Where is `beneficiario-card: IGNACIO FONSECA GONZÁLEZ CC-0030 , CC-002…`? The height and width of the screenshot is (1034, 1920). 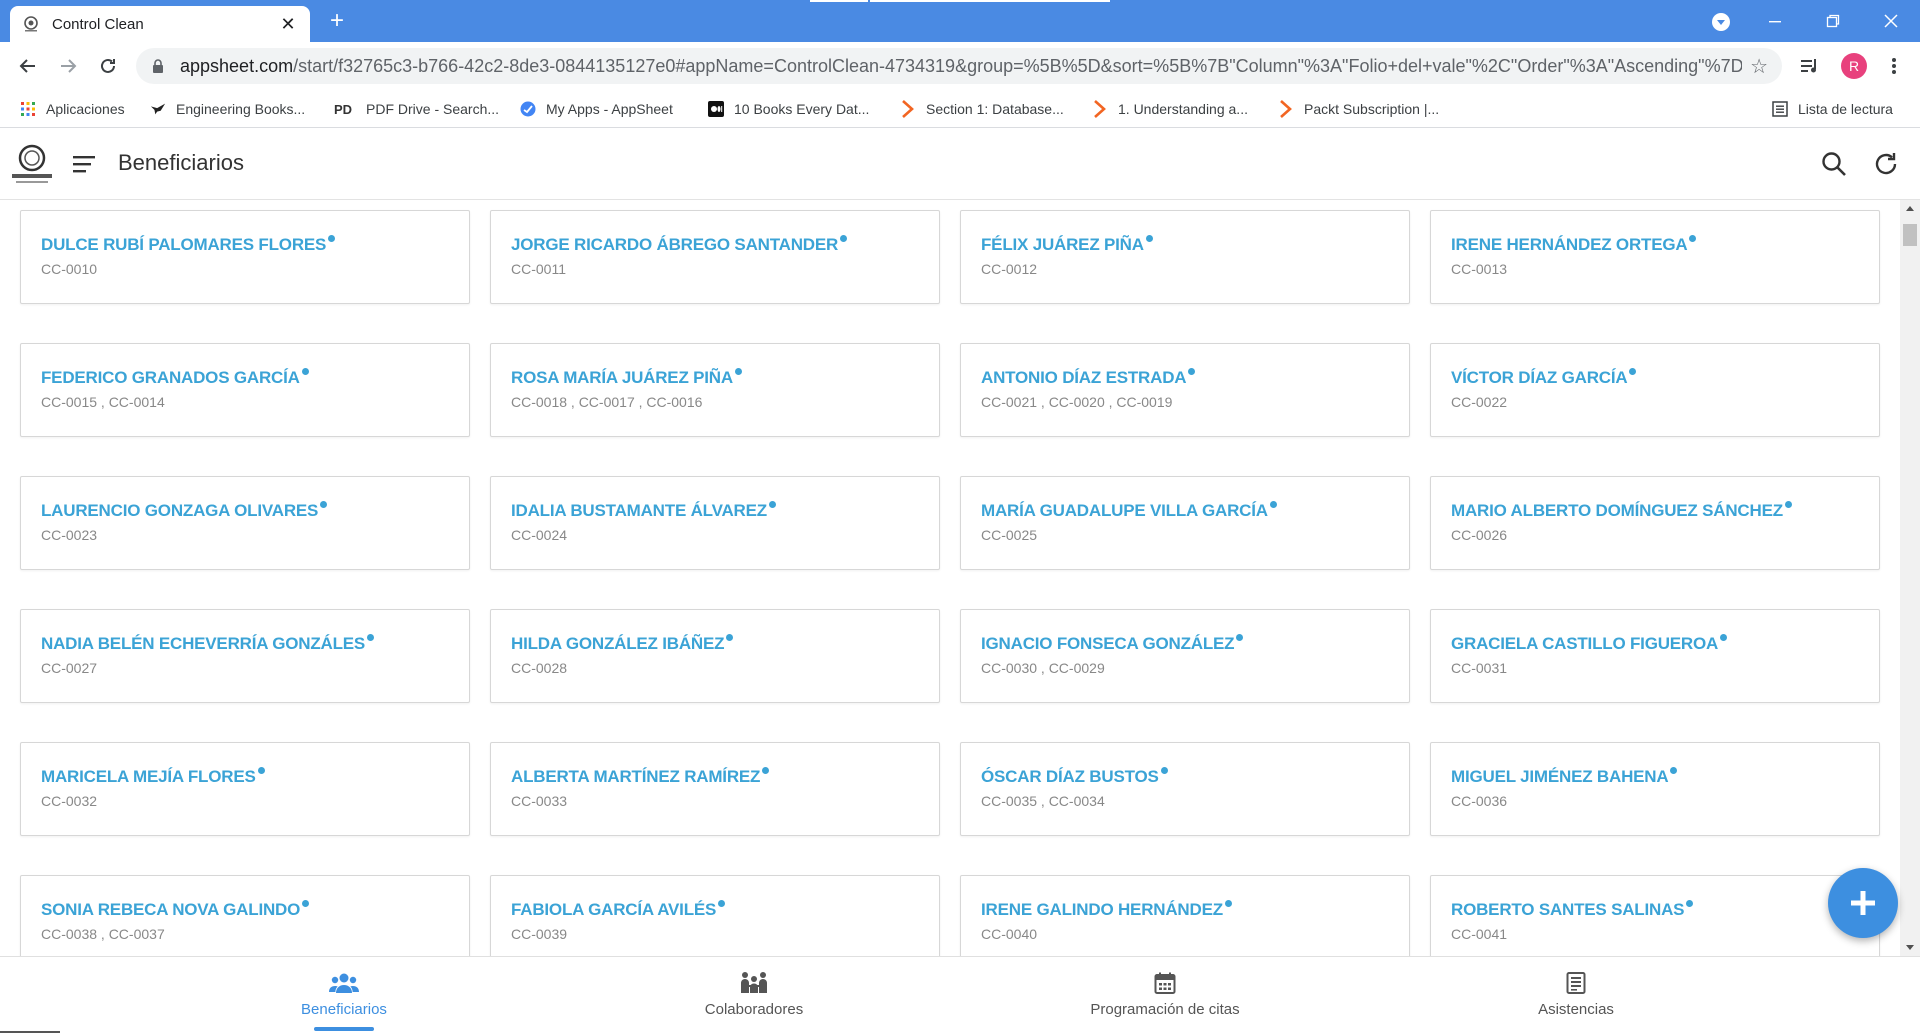 beneficiario-card: IGNACIO FONSECA GONZÁLEZ CC-0030 , CC-002… is located at coordinates (1185, 656).